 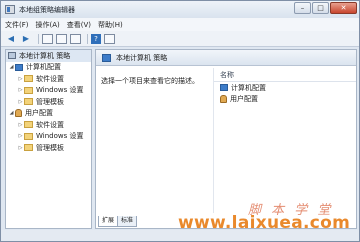 I want to click on tree-item-computer-windows: ▷ Windows 设置, so click(x=48, y=91).